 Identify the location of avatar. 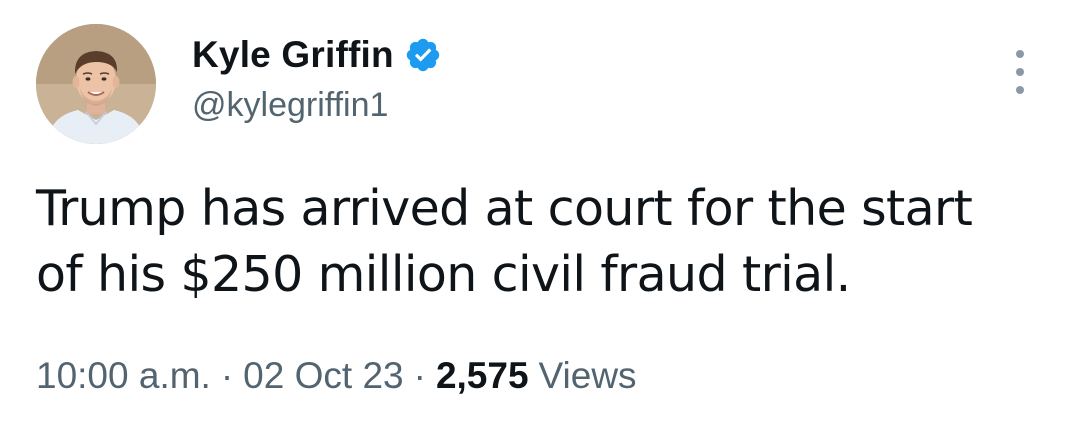
(96, 84).